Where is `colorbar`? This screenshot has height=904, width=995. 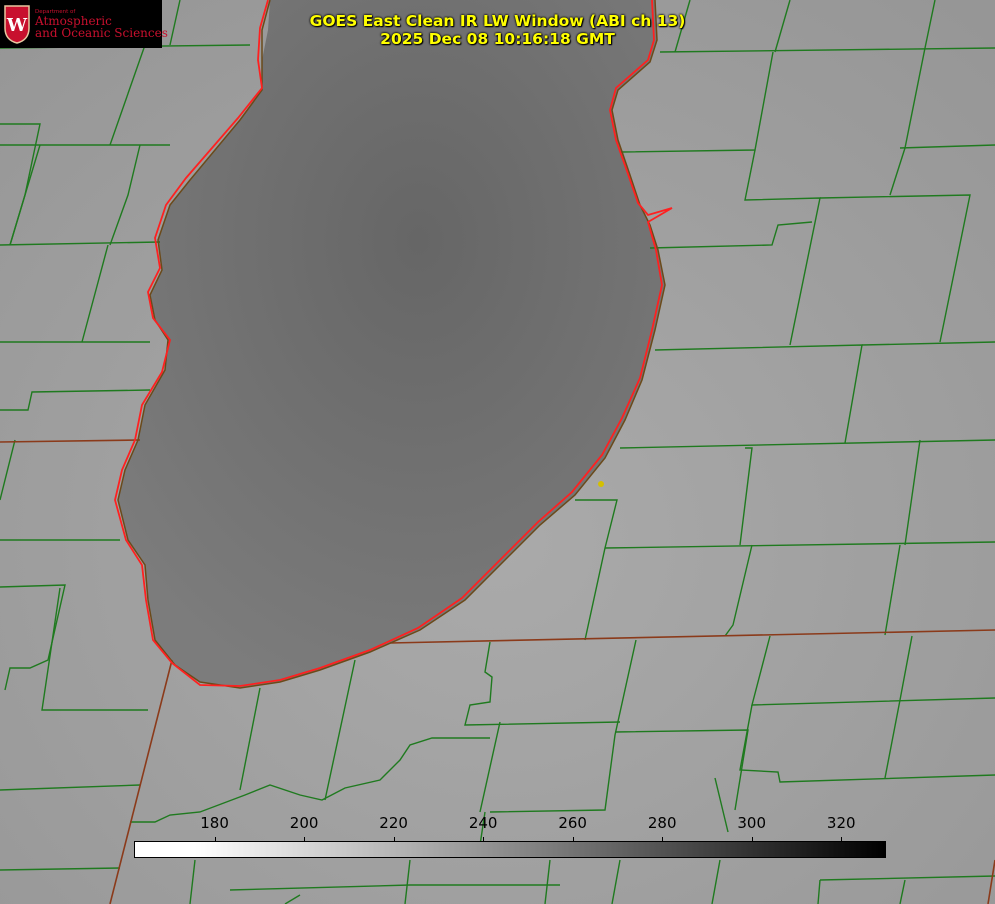
colorbar is located at coordinates (510, 849).